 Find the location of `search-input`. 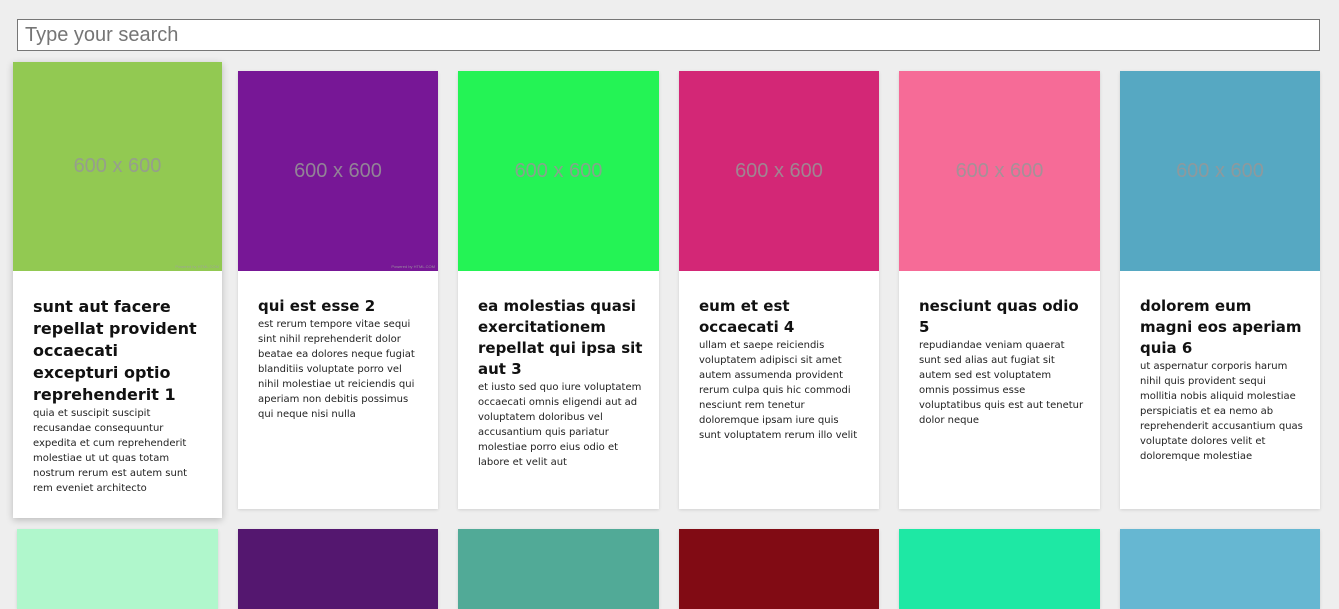

search-input is located at coordinates (668, 35).